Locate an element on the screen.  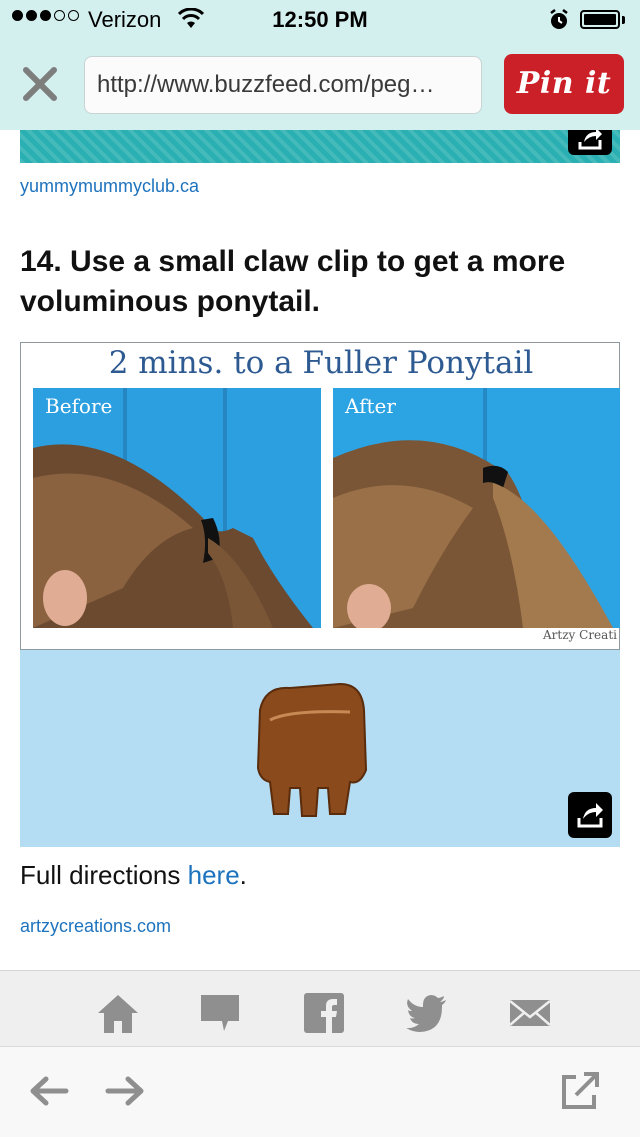
browser-toolbar: http://www.buzzfeed.com/peg… Pin it is located at coordinates (320, 85).